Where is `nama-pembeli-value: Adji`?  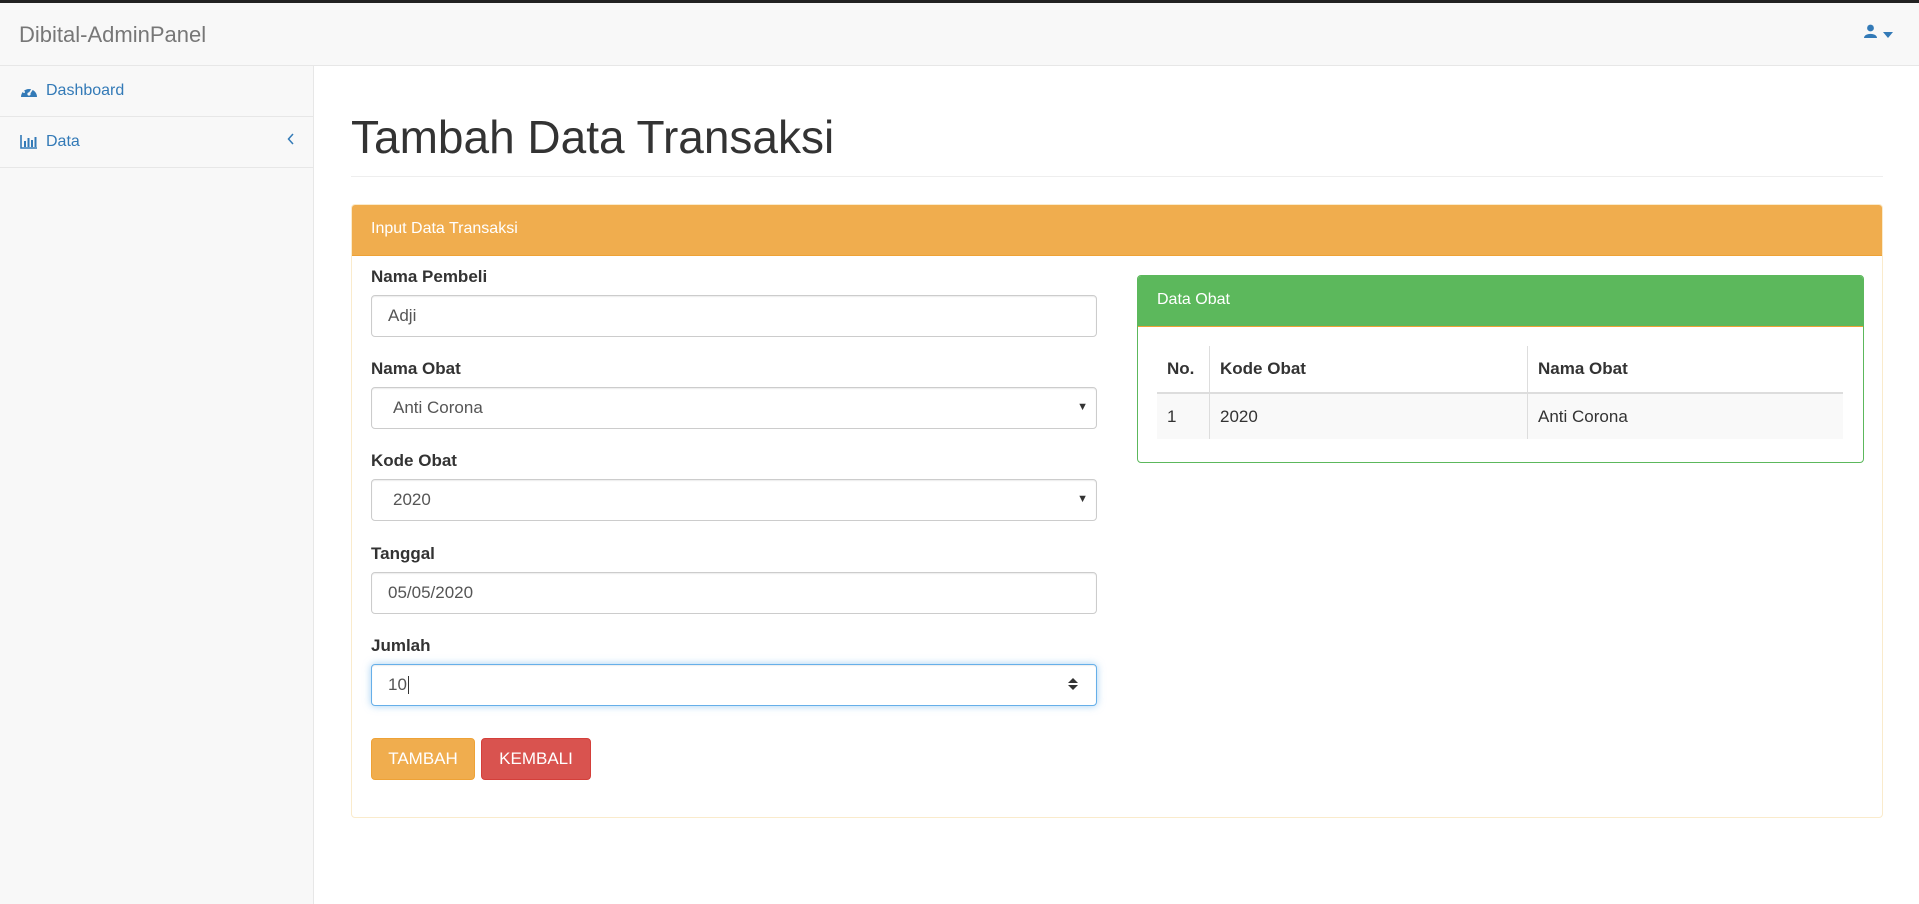
nama-pembeli-value: Adji is located at coordinates (402, 315).